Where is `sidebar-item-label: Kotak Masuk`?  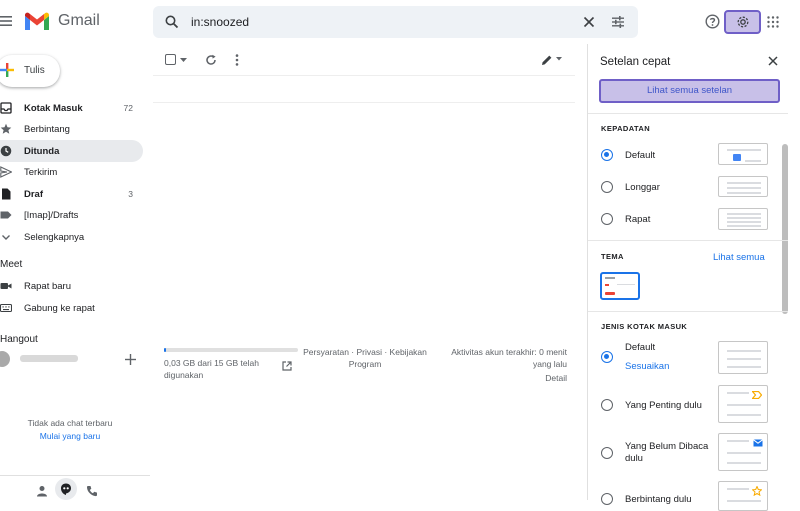
sidebar-item-label: Kotak Masuk is located at coordinates (53, 108).